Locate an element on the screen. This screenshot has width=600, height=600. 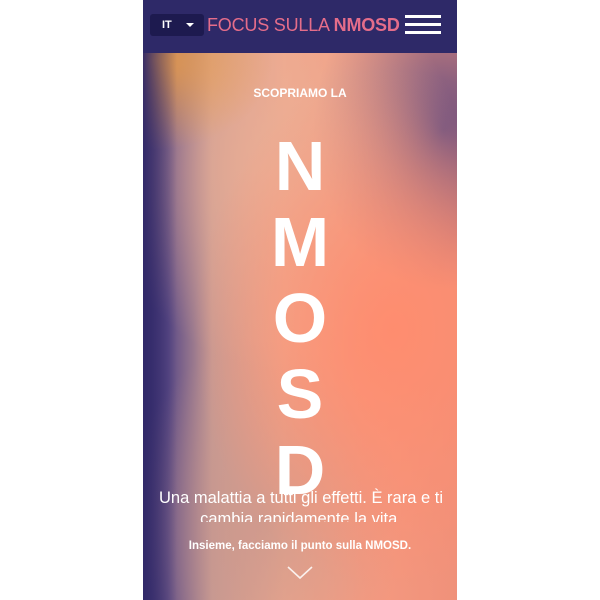
hero-title-letter: S is located at coordinates (300, 394).